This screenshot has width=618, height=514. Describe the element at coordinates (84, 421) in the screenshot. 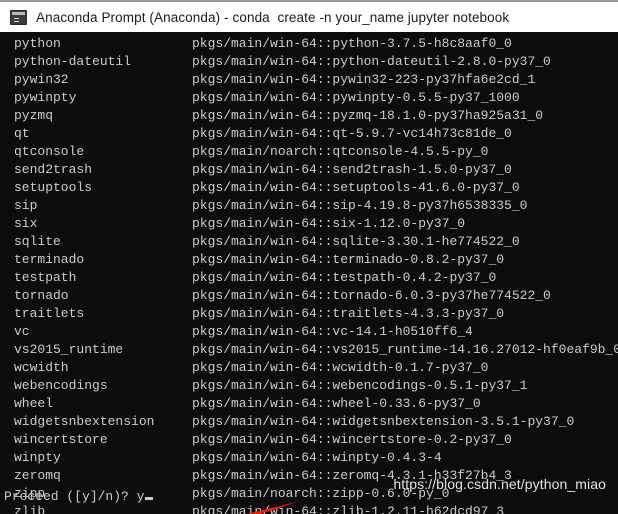

I see `package-name: widgetsnbextension` at that location.